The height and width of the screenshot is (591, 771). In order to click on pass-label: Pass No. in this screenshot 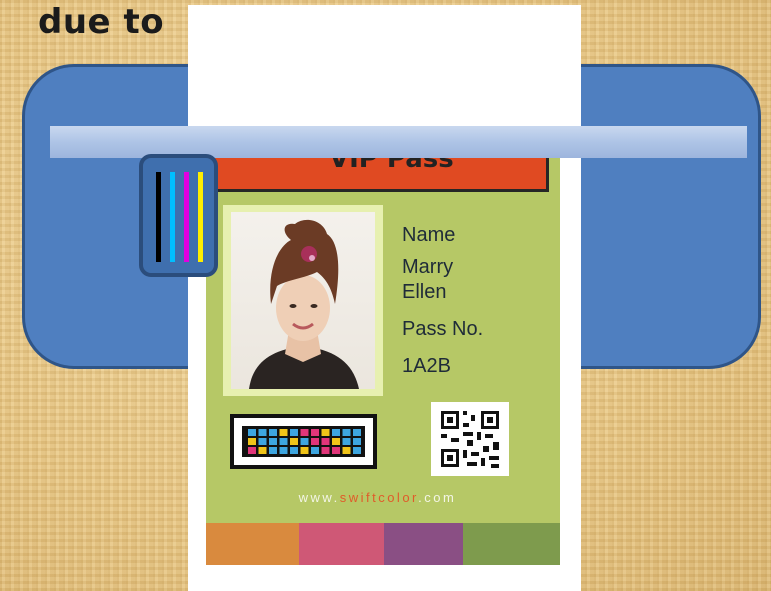, I will do `click(443, 329)`.